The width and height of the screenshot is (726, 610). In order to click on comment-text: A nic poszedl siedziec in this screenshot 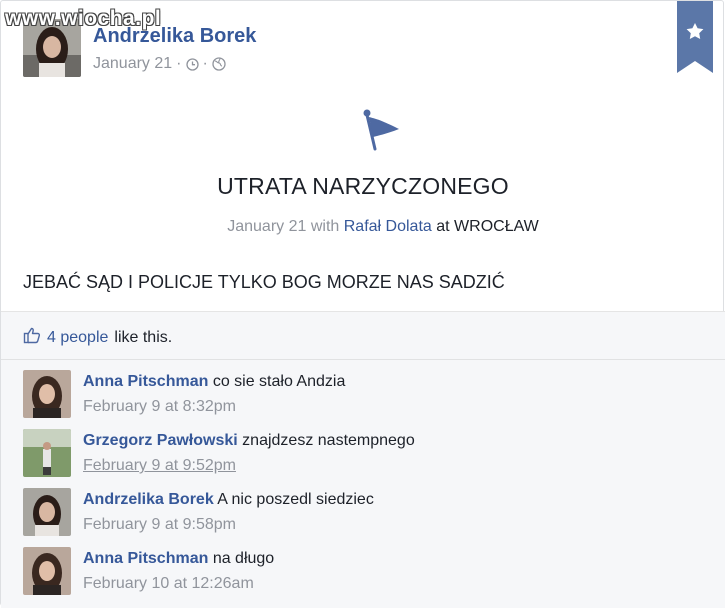, I will do `click(295, 499)`.